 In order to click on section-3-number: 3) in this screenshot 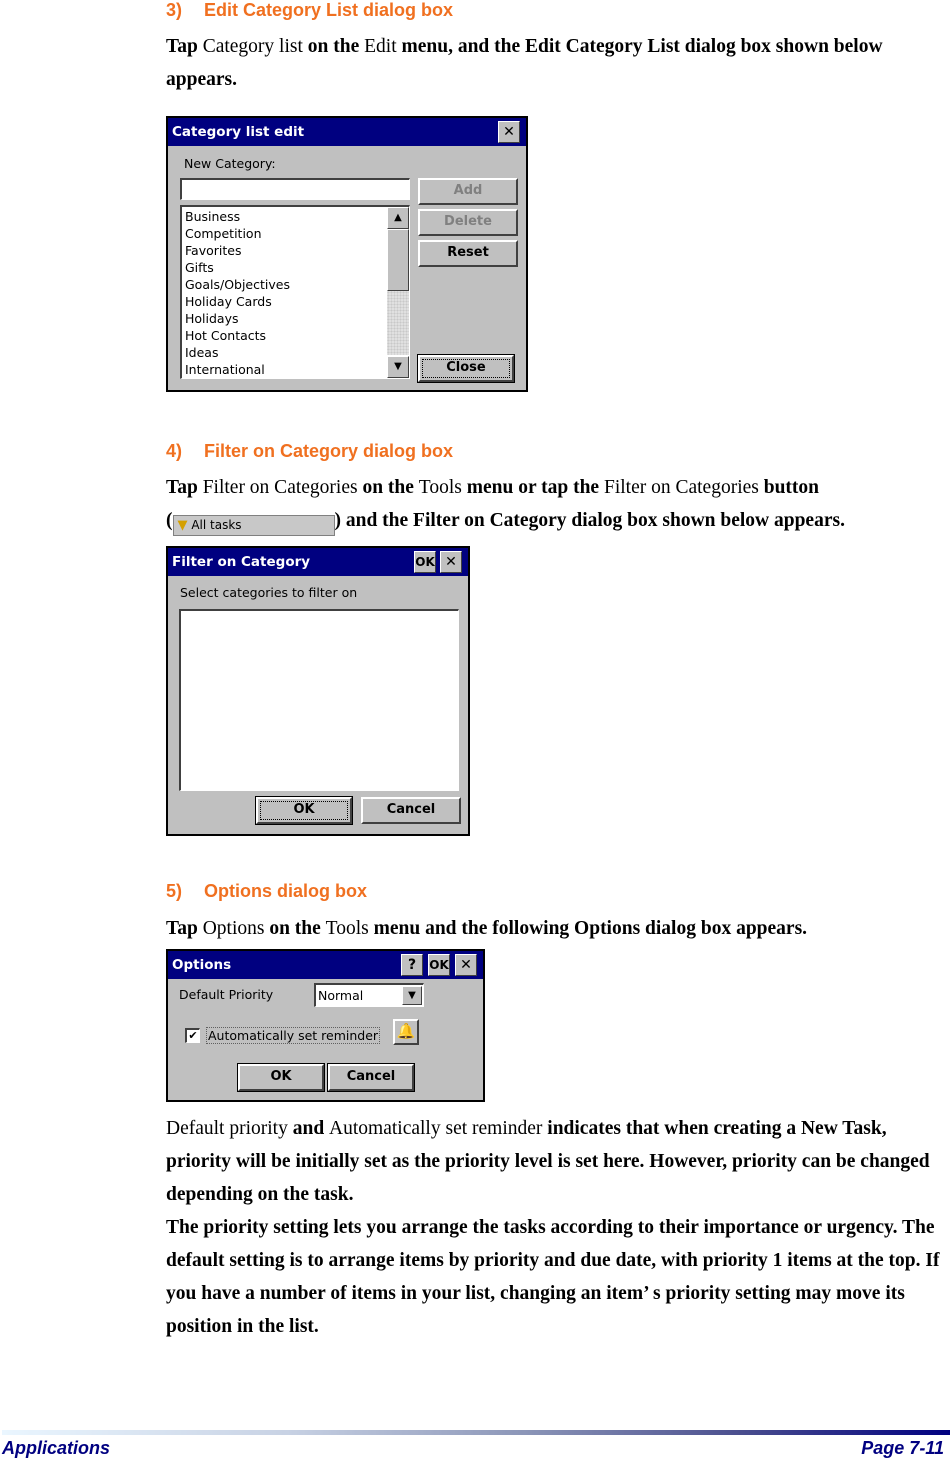, I will do `click(174, 10)`.